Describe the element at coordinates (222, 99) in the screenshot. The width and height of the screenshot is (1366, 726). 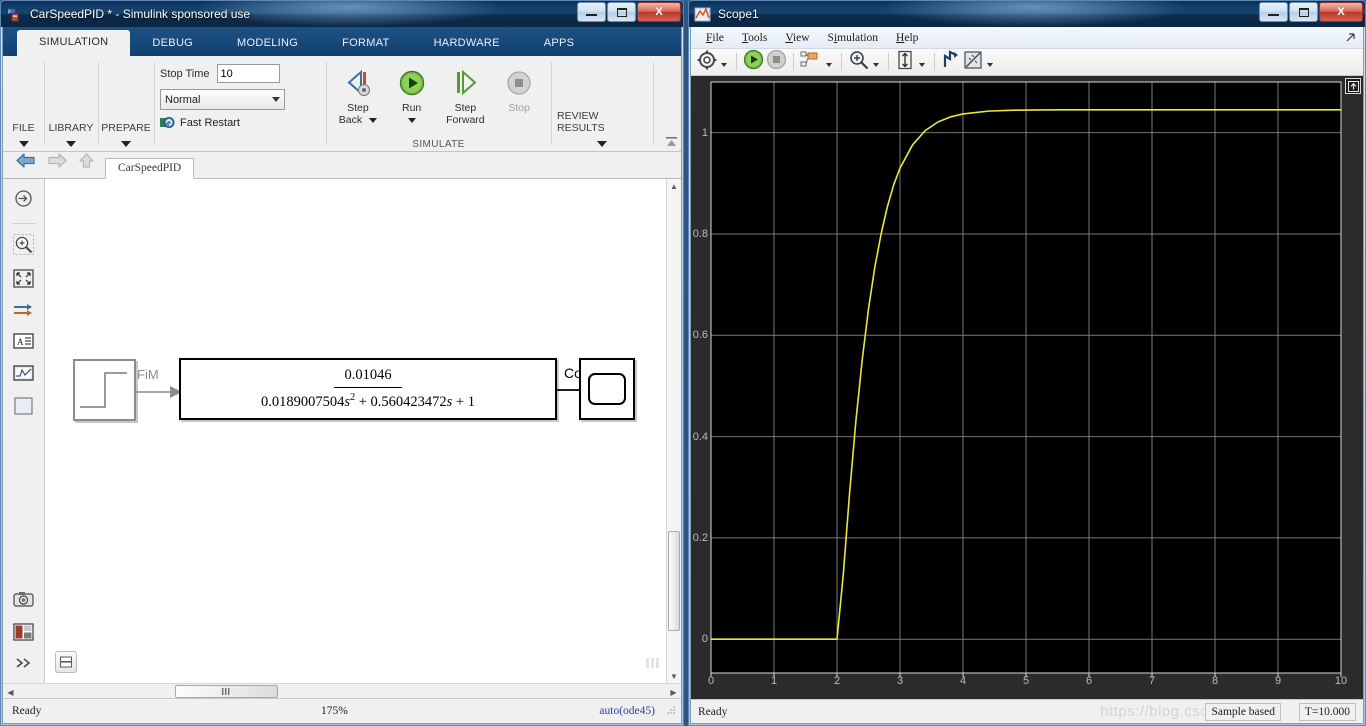
I see `simulation-mode-select: Normal` at that location.